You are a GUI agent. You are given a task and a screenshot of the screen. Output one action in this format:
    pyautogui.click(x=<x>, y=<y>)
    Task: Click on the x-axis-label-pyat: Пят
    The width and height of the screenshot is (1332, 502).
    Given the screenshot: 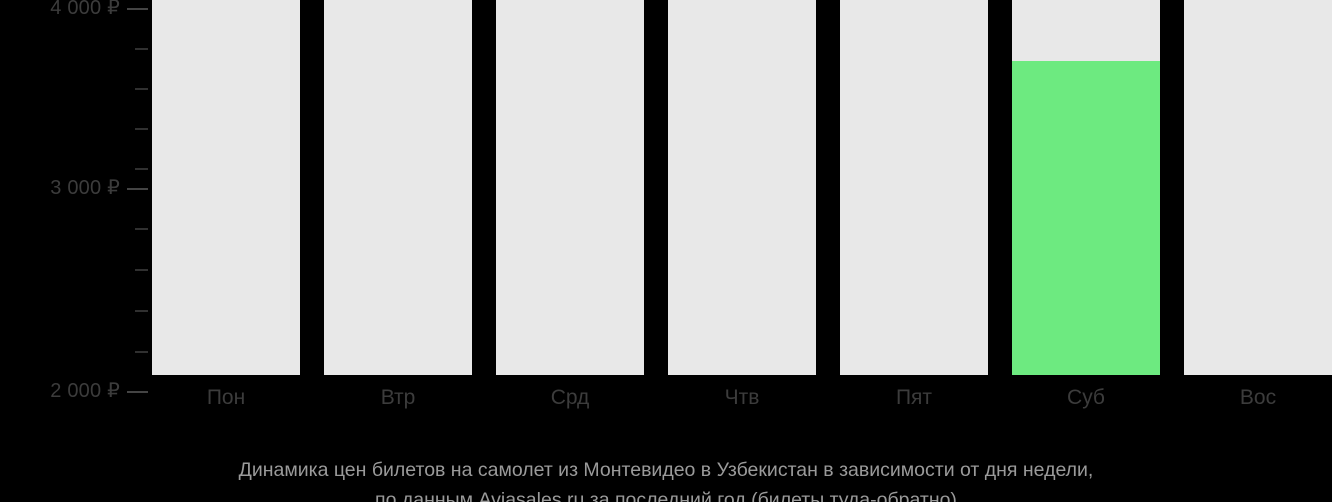 What is the action you would take?
    pyautogui.click(x=914, y=397)
    